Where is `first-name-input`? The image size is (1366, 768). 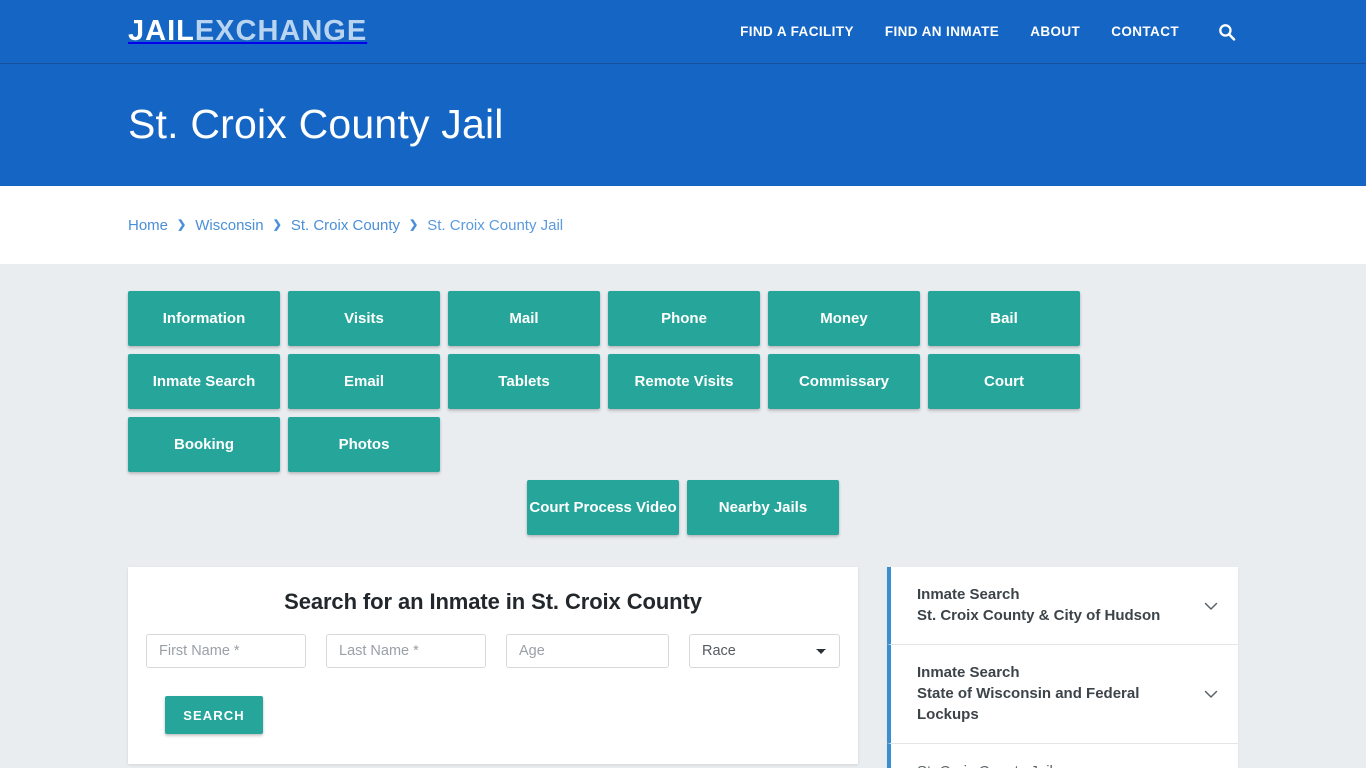
first-name-input is located at coordinates (226, 651).